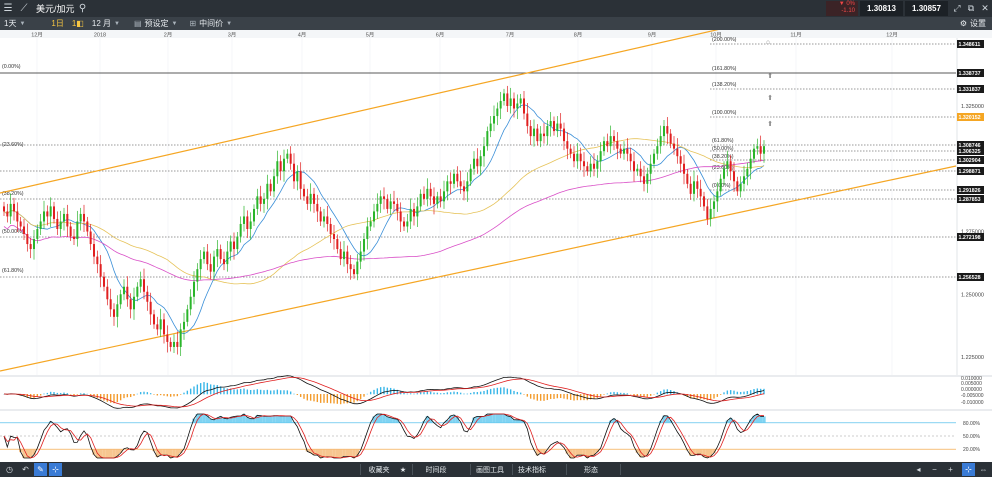 This screenshot has width=992, height=477. Describe the element at coordinates (934, 469) in the screenshot. I see `zoom-out-icon: −` at that location.